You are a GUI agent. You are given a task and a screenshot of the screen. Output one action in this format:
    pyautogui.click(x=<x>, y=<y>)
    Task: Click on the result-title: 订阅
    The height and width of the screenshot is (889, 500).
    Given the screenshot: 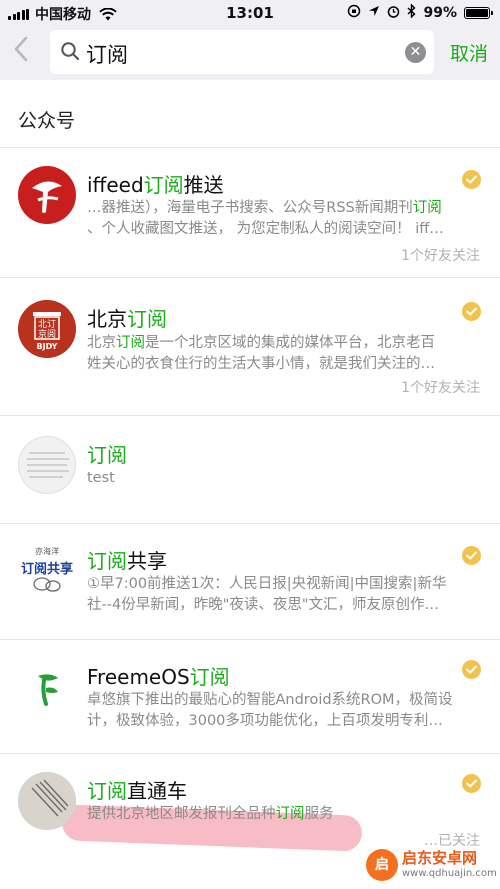 What is the action you would take?
    pyautogui.click(x=107, y=455)
    